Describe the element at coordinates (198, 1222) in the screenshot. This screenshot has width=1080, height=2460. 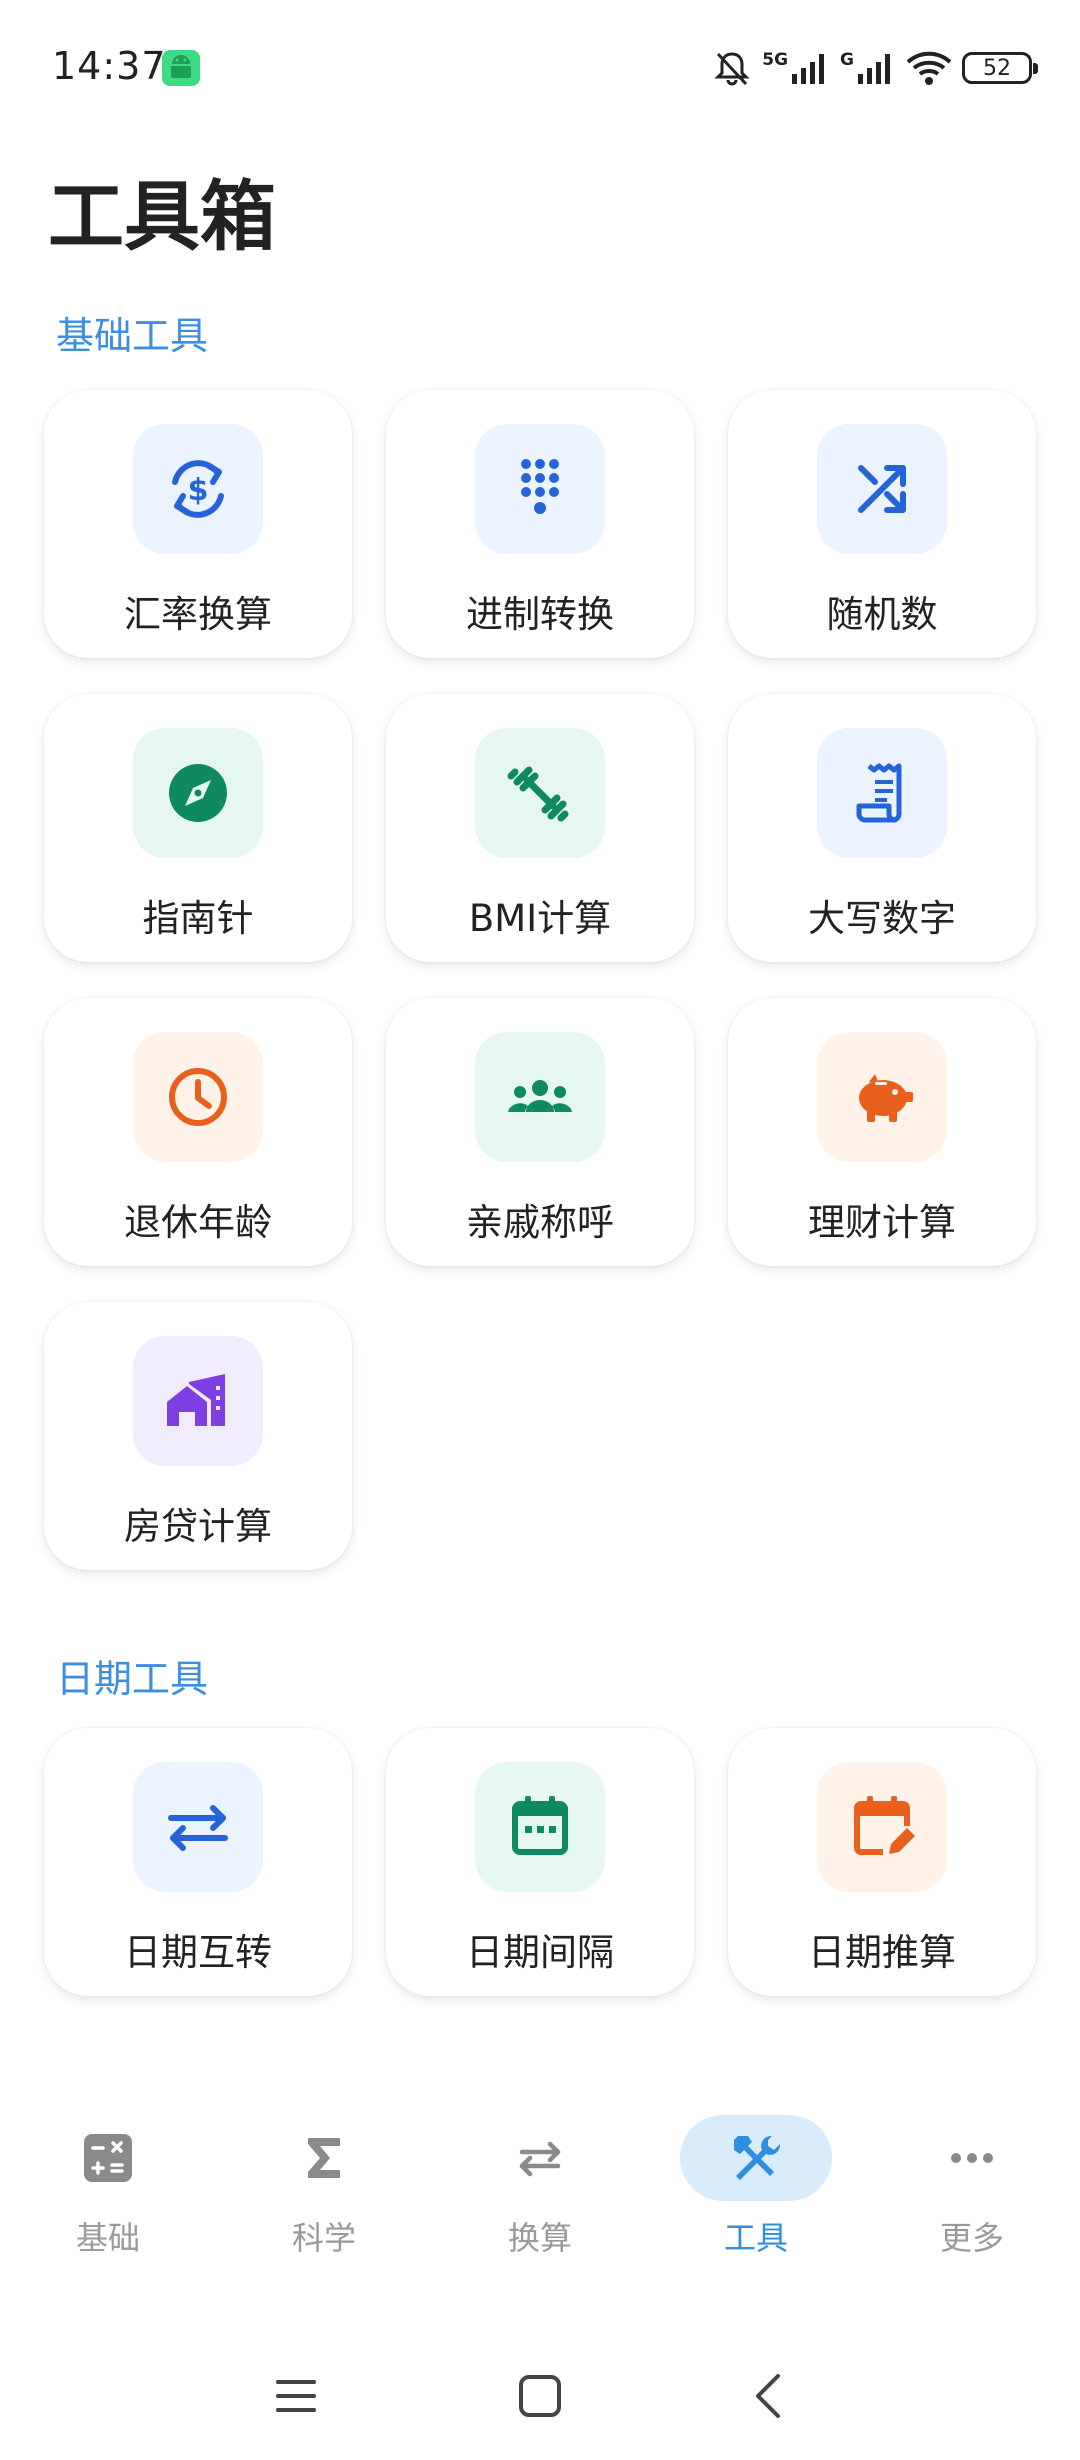
I see `card-label: 退休年龄` at that location.